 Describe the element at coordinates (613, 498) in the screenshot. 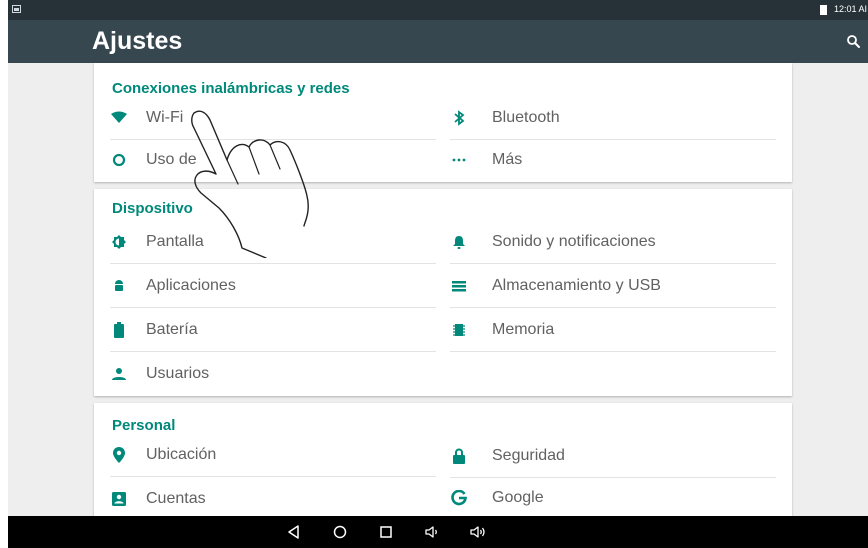

I see `settings-item-google: Google` at that location.